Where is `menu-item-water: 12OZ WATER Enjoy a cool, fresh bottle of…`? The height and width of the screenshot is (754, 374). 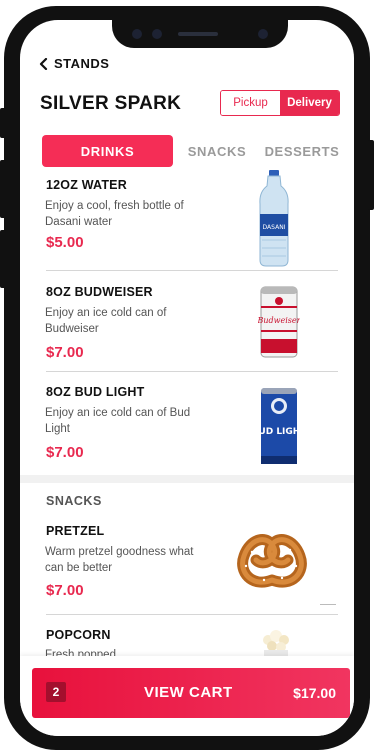 menu-item-water: 12OZ WATER Enjoy a cool, fresh bottle of… is located at coordinates (187, 220).